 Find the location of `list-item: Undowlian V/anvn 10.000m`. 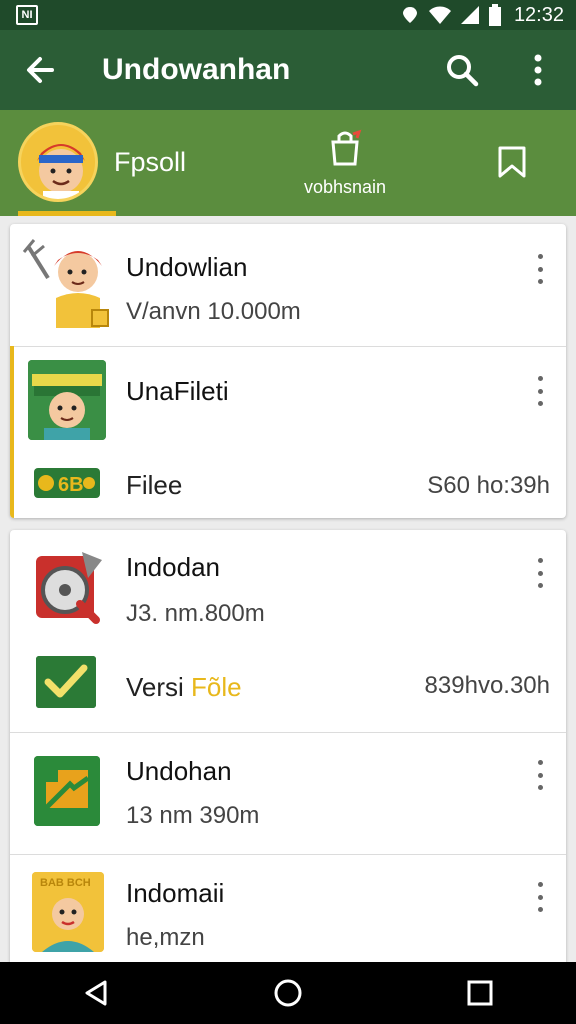

list-item: Undowlian V/anvn 10.000m is located at coordinates (288, 285).